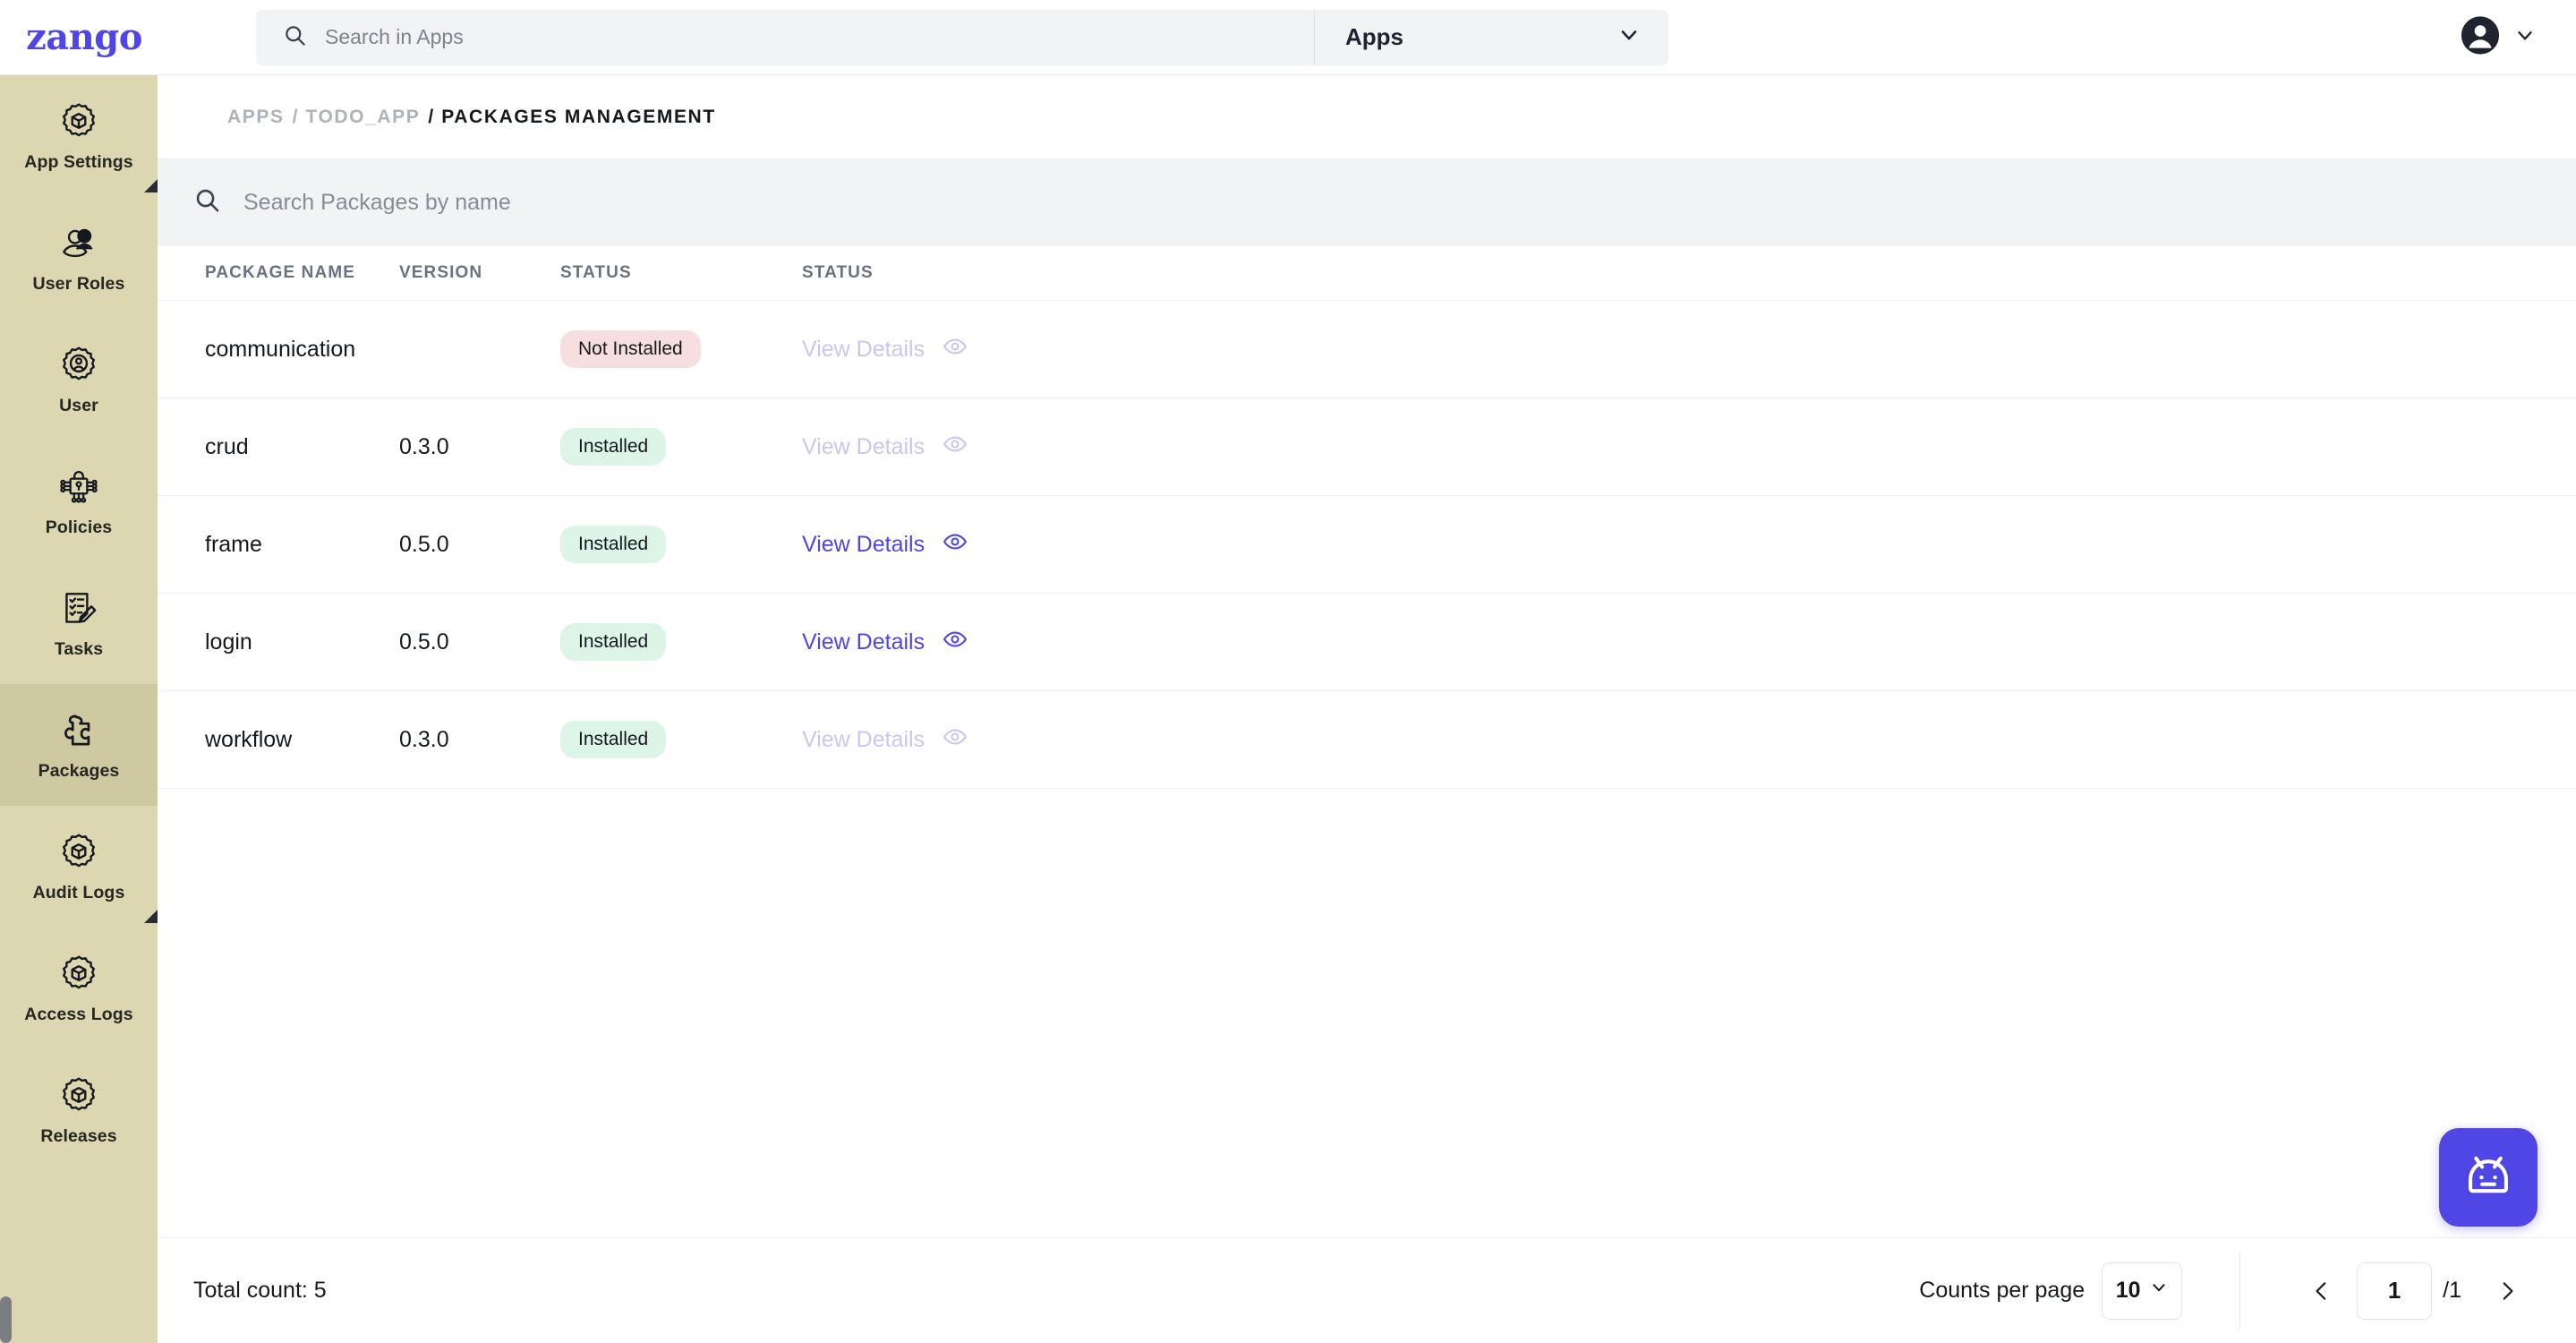  Describe the element at coordinates (2395, 1291) in the screenshot. I see `page-number-input: 1` at that location.